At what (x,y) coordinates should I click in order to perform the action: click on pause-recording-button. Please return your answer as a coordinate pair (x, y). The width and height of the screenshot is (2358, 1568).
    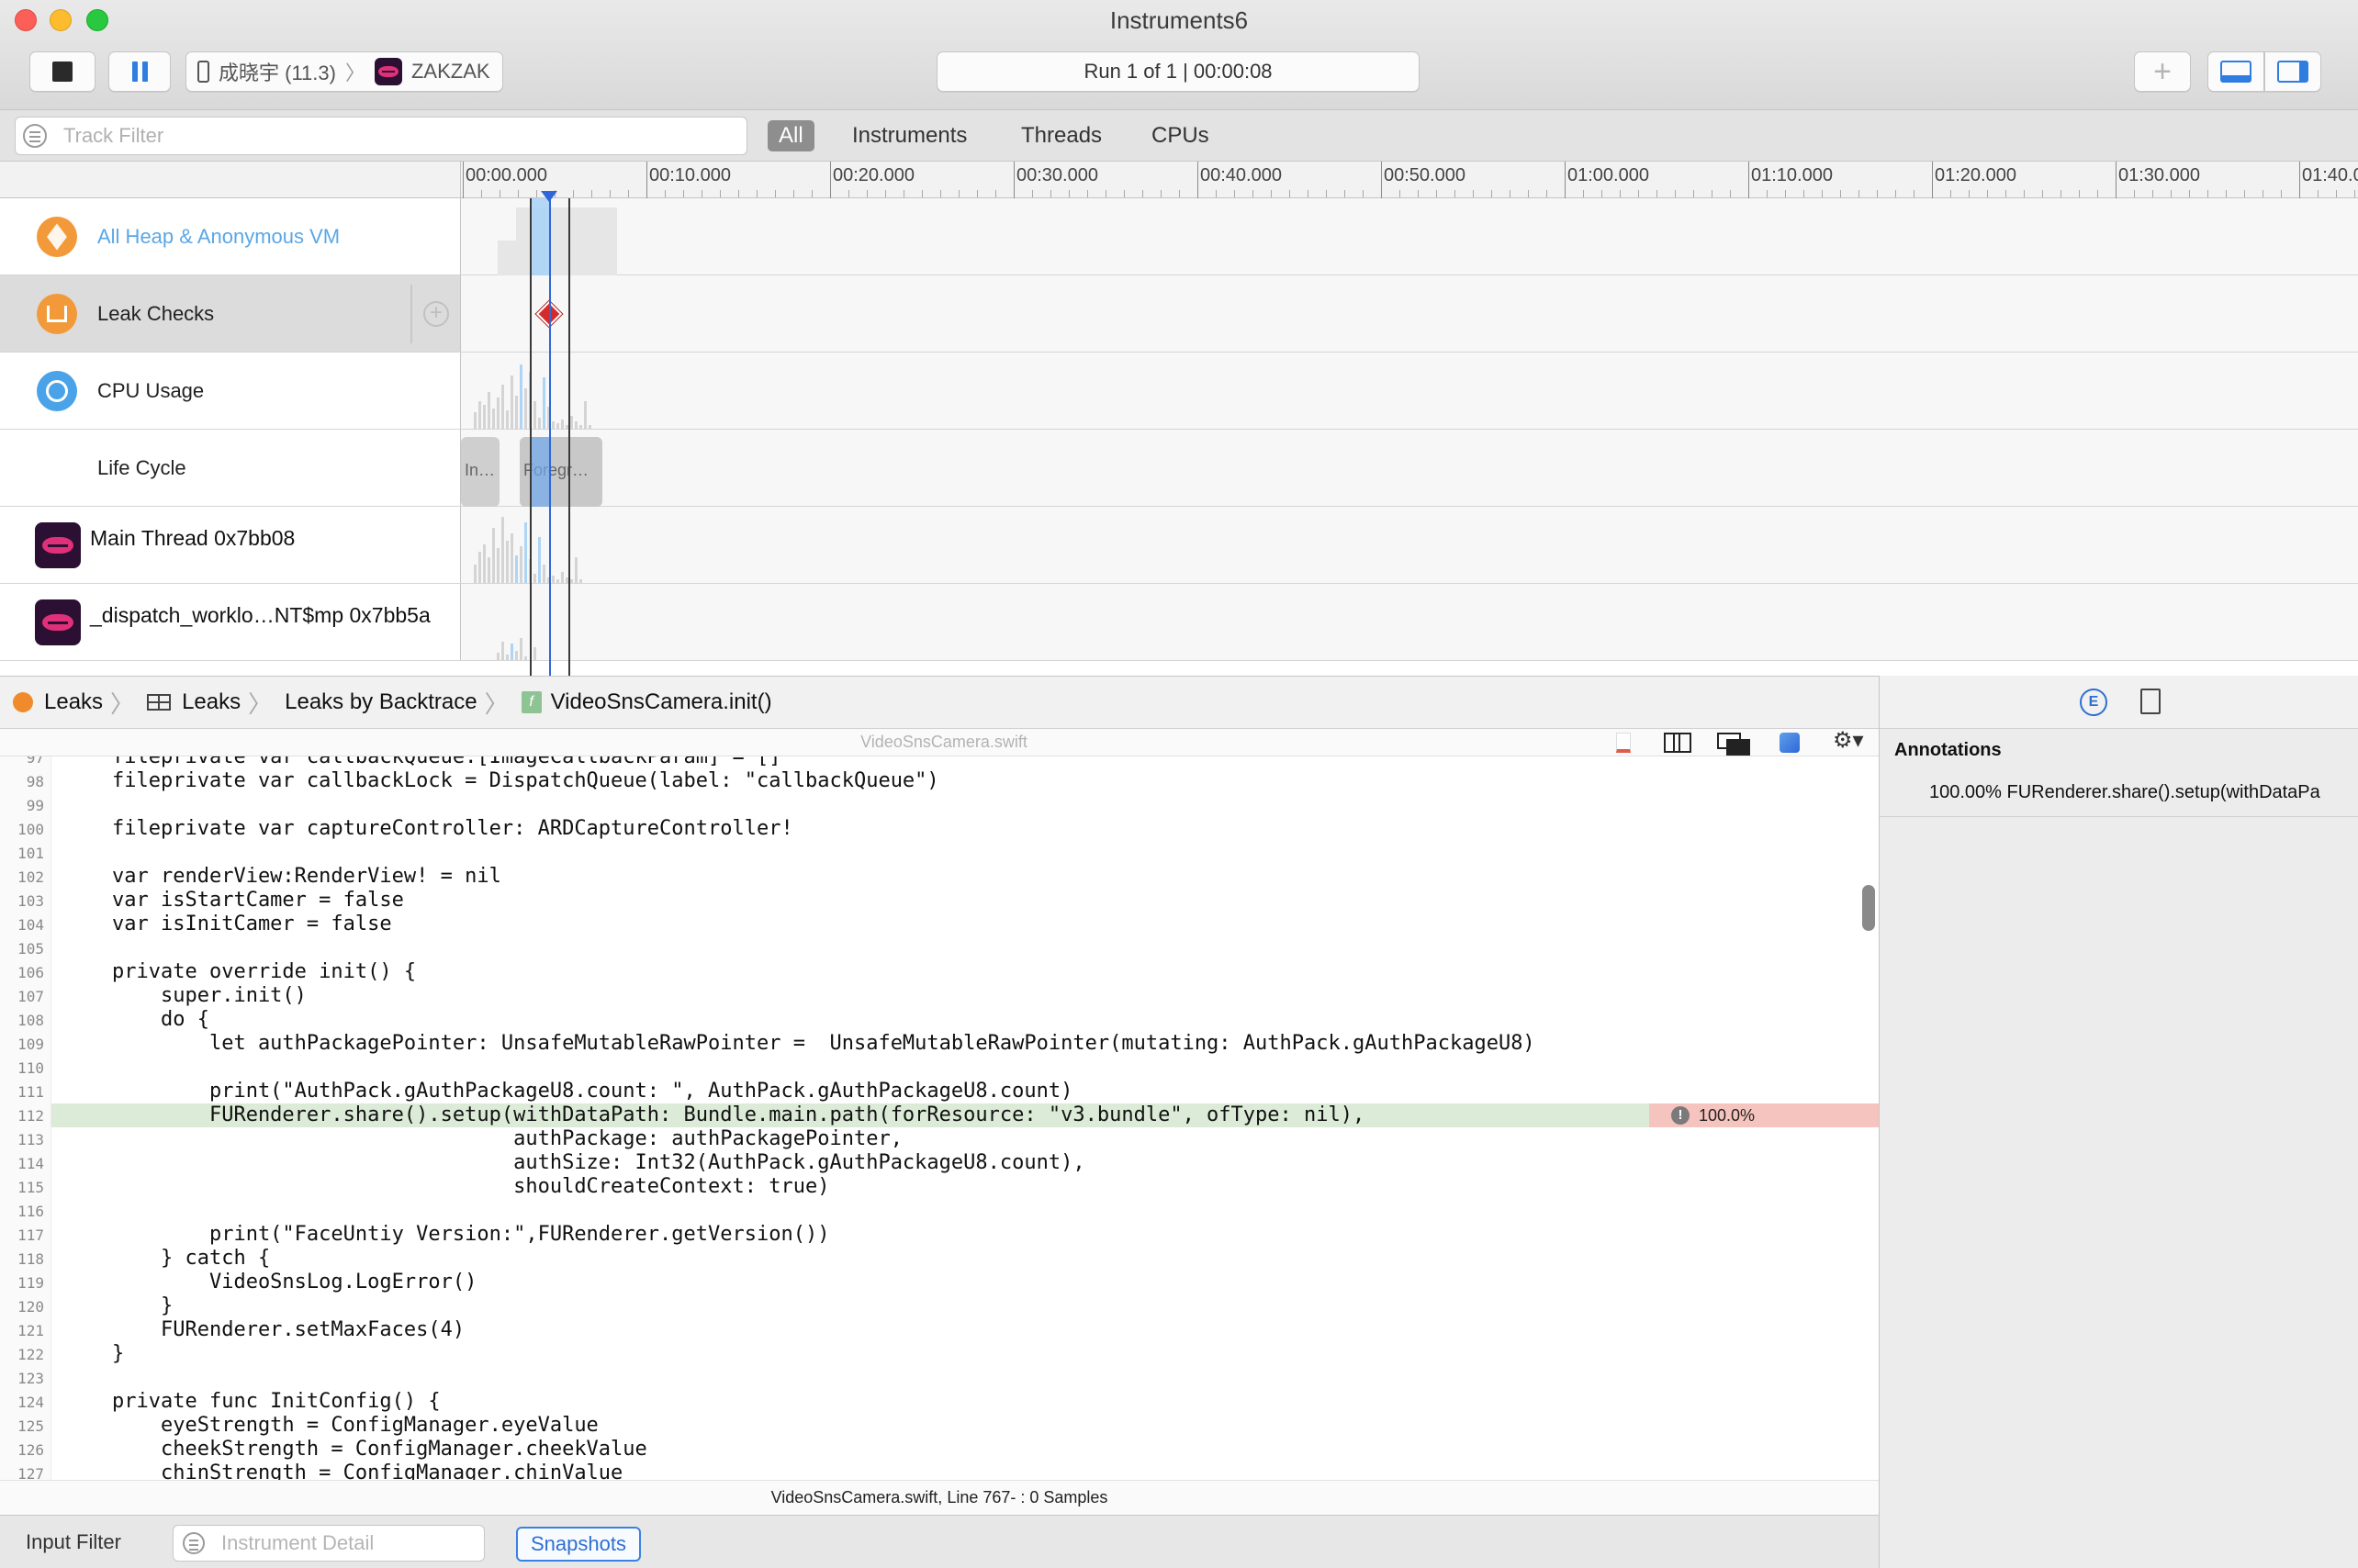
    Looking at the image, I should click on (139, 71).